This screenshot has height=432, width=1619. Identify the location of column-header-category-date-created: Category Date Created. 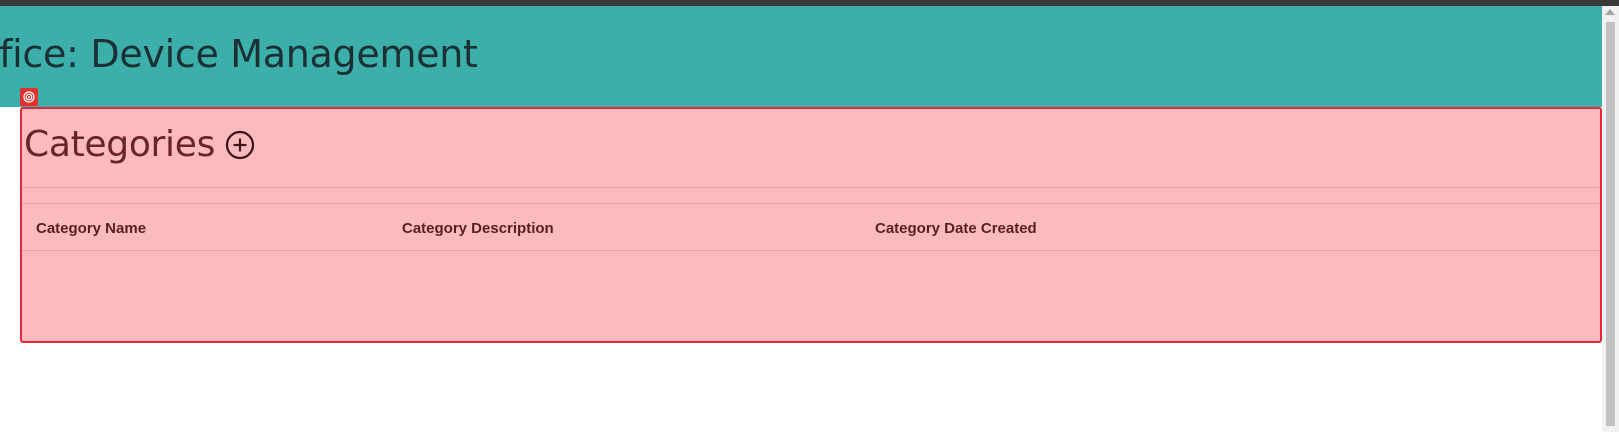
(956, 228).